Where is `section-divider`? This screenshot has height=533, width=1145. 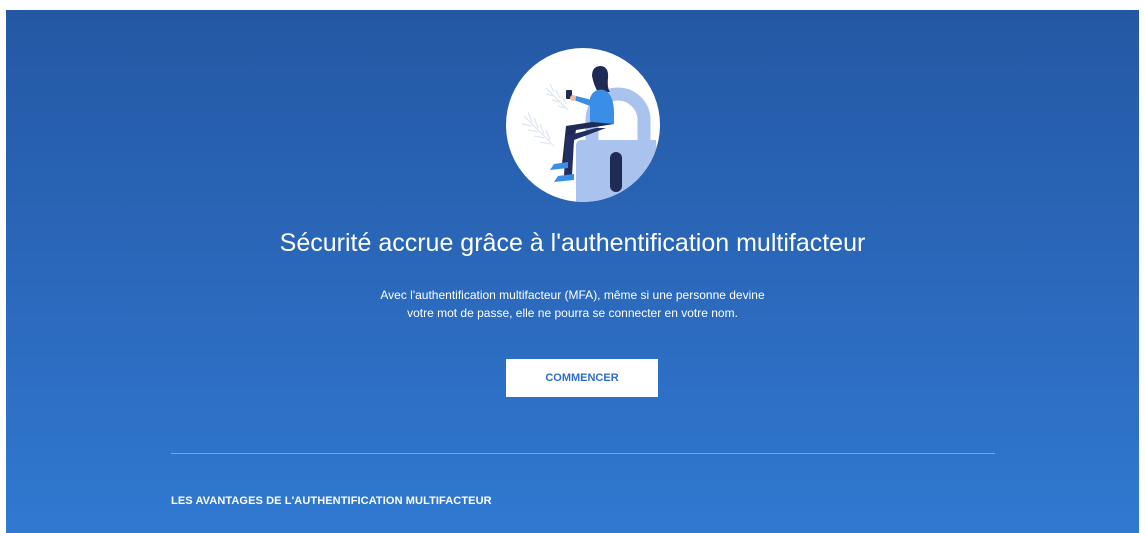 section-divider is located at coordinates (583, 453).